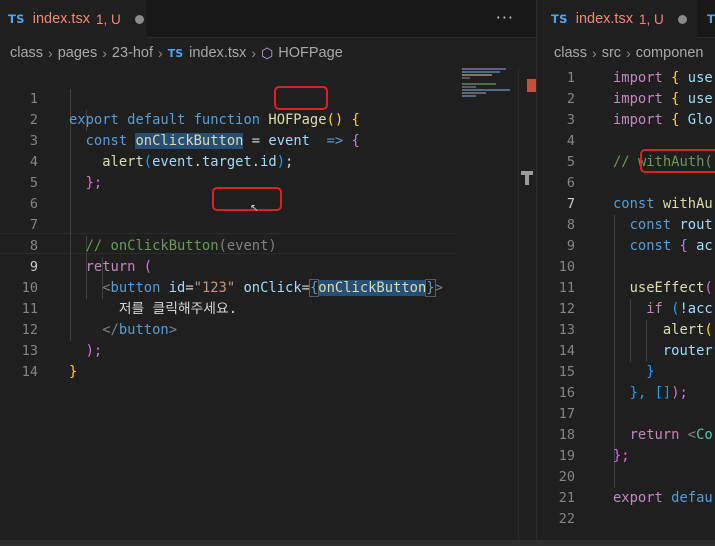 The image size is (715, 546). I want to click on code-line: 2 const onClickButton = event => {, so click(268, 119).